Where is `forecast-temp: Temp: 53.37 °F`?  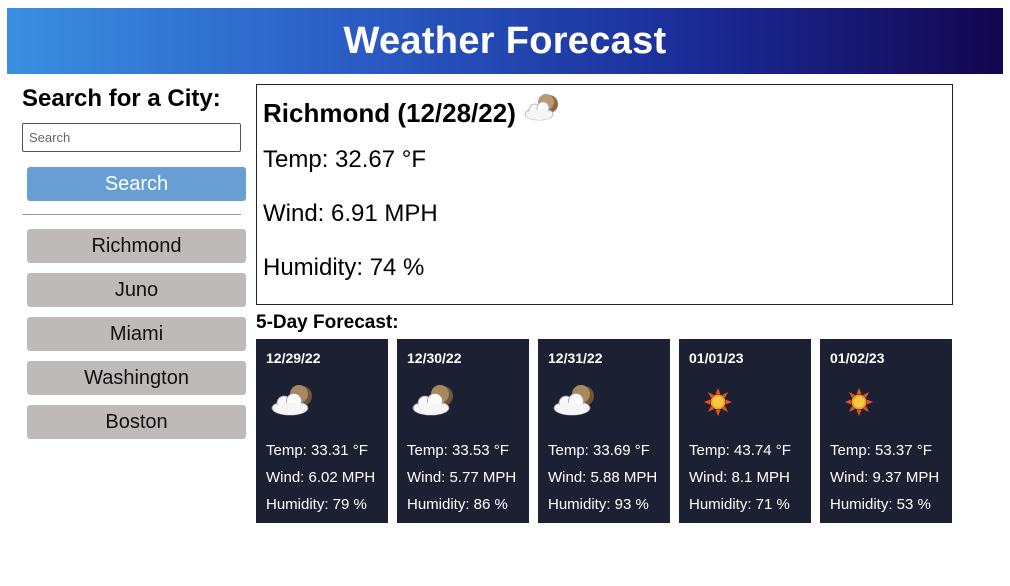 forecast-temp: Temp: 53.37 °F is located at coordinates (881, 450).